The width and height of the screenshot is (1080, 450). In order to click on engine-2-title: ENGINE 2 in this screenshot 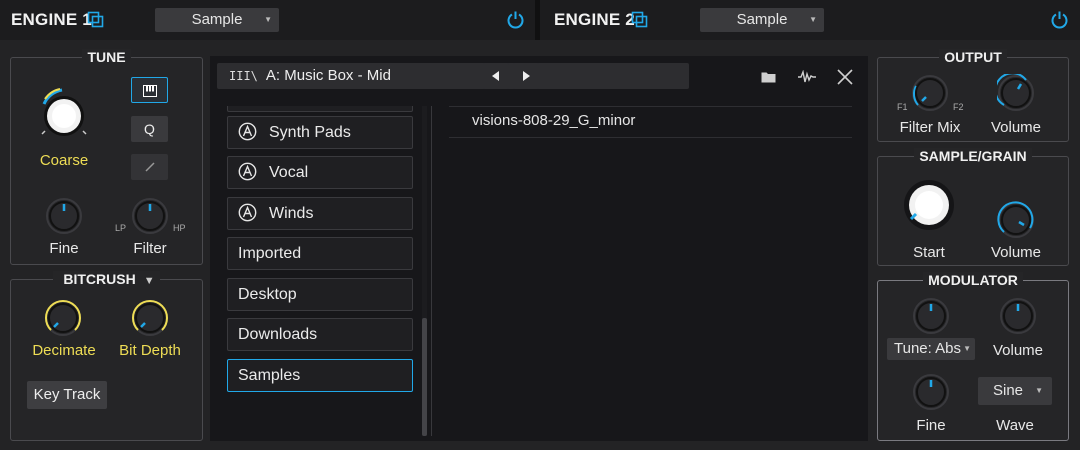, I will do `click(594, 19)`.